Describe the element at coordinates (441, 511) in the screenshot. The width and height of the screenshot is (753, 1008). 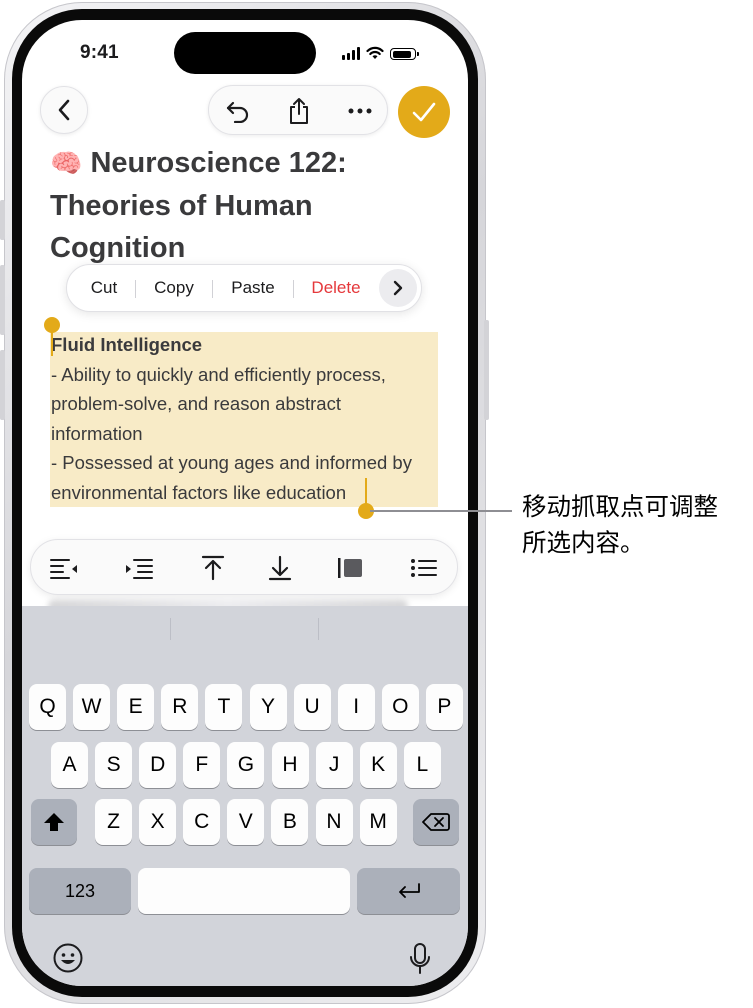
I see `callout-leader-line` at that location.